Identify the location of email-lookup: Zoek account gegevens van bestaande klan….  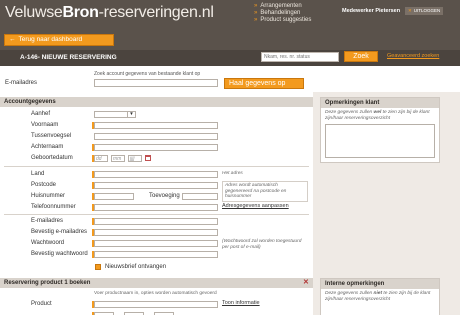
(230, 79).